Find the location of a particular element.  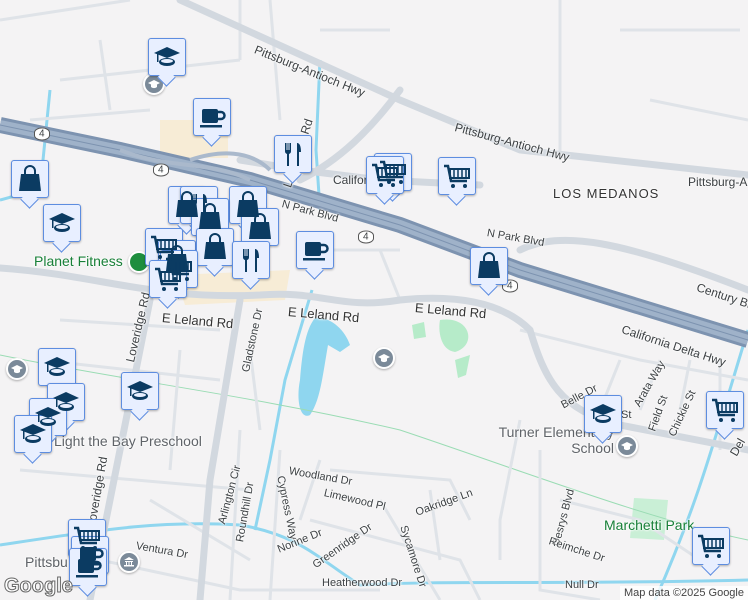

place-label-marchetti-park: Marchetti Park is located at coordinates (649, 525).